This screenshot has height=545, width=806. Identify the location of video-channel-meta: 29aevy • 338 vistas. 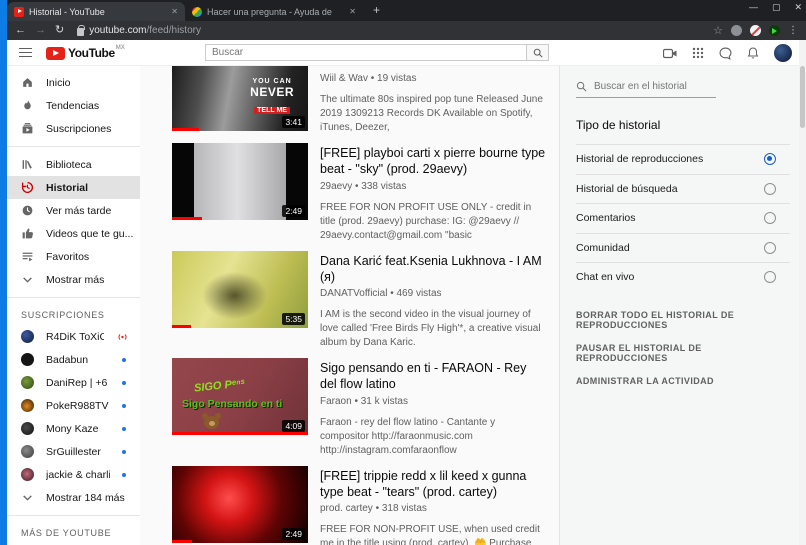
(433, 186).